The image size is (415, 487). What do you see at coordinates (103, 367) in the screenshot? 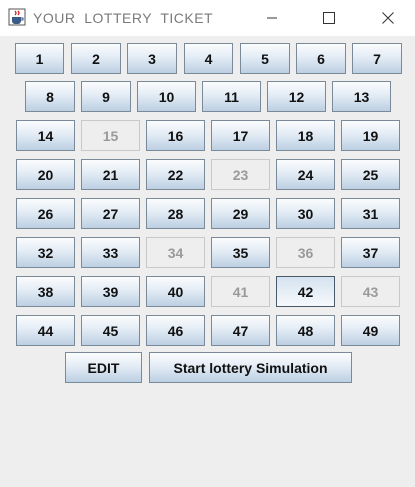
I see `edit-button: EDIT` at bounding box center [103, 367].